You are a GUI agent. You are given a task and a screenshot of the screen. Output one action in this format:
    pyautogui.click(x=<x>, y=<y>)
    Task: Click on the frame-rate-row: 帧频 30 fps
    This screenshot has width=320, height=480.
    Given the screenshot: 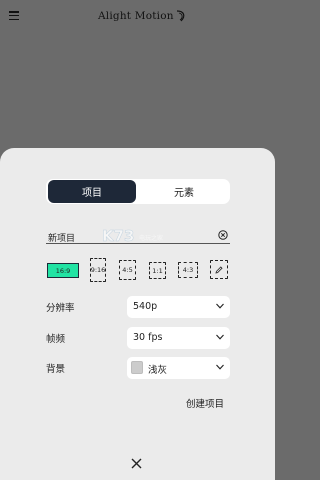 What is the action you would take?
    pyautogui.click(x=138, y=338)
    